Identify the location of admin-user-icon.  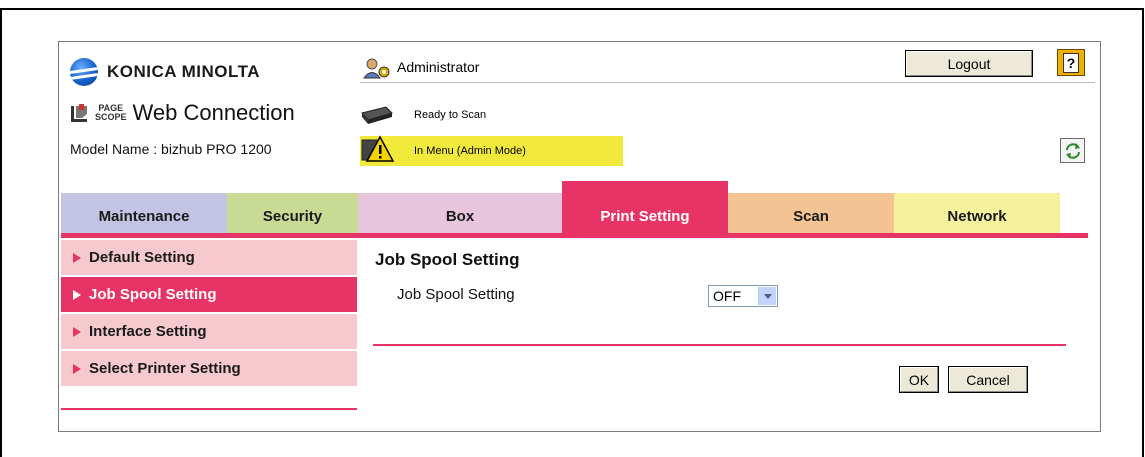
(376, 68).